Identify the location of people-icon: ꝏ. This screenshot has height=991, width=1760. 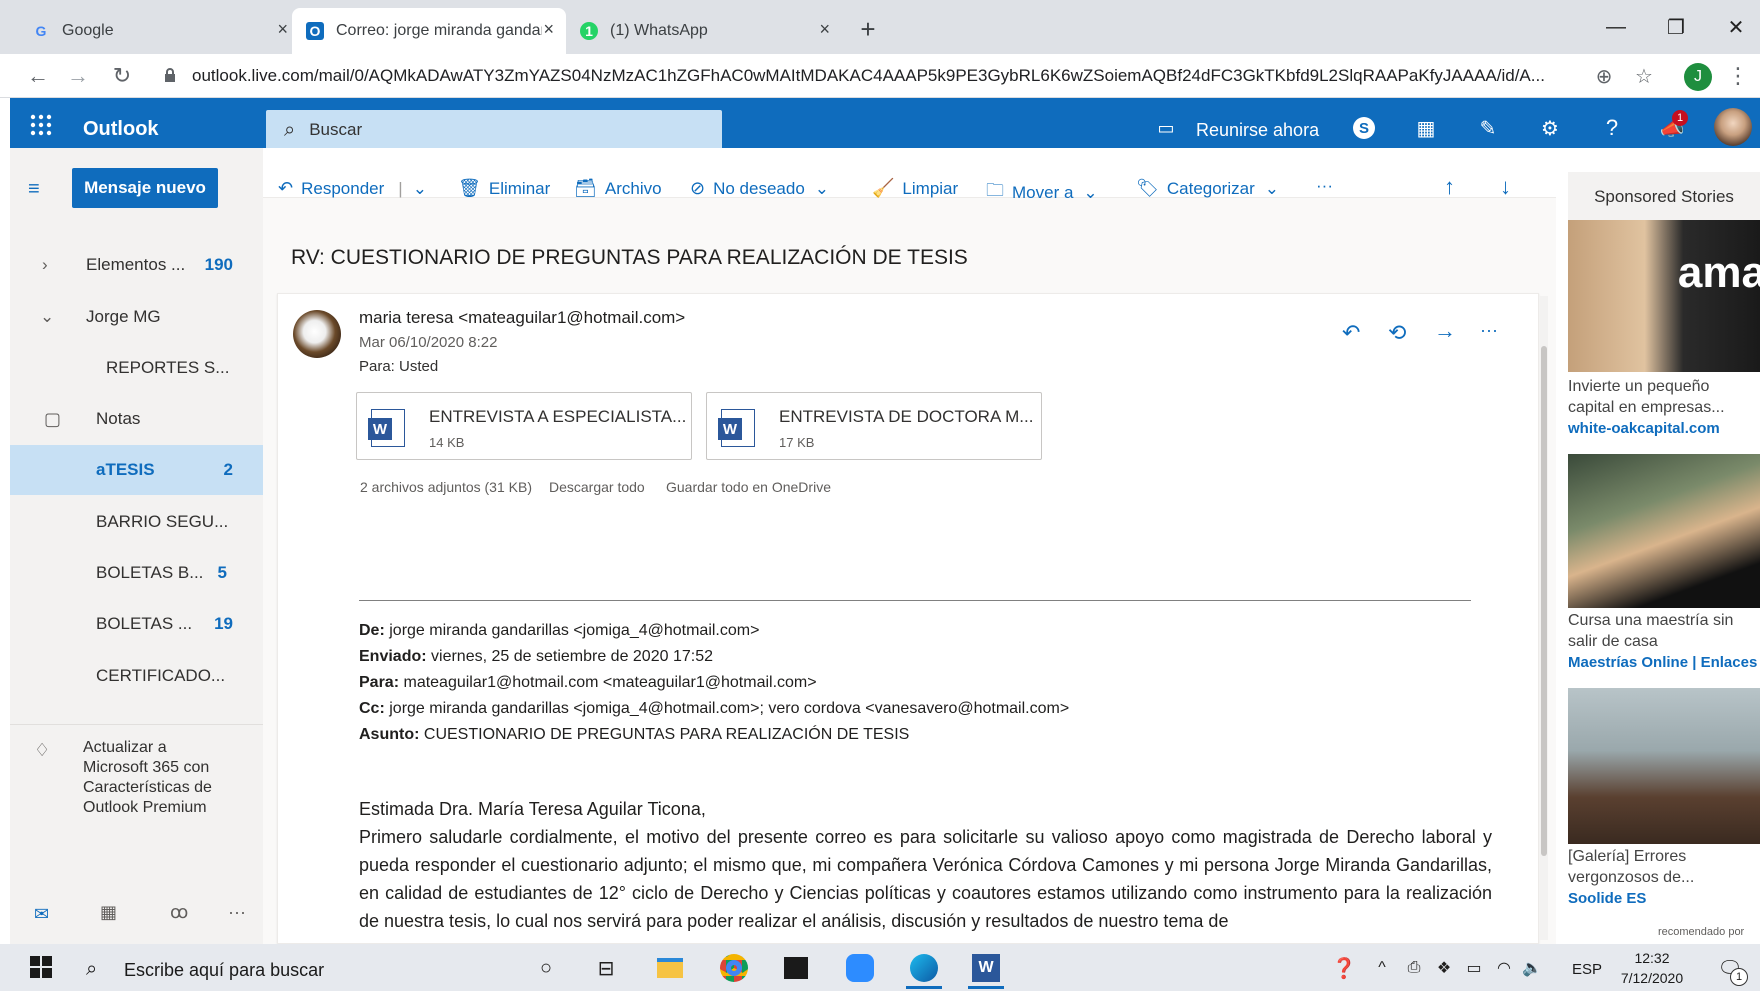
(179, 912).